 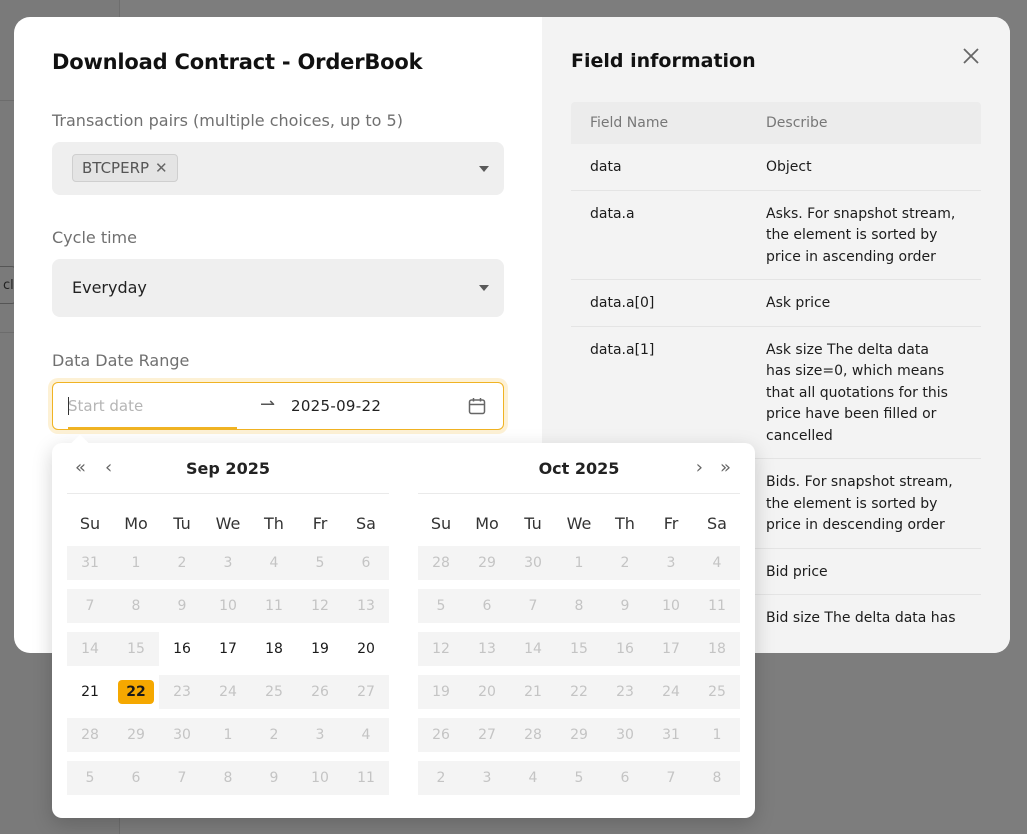 I want to click on remove-tag-icon: ✕, so click(x=161, y=170).